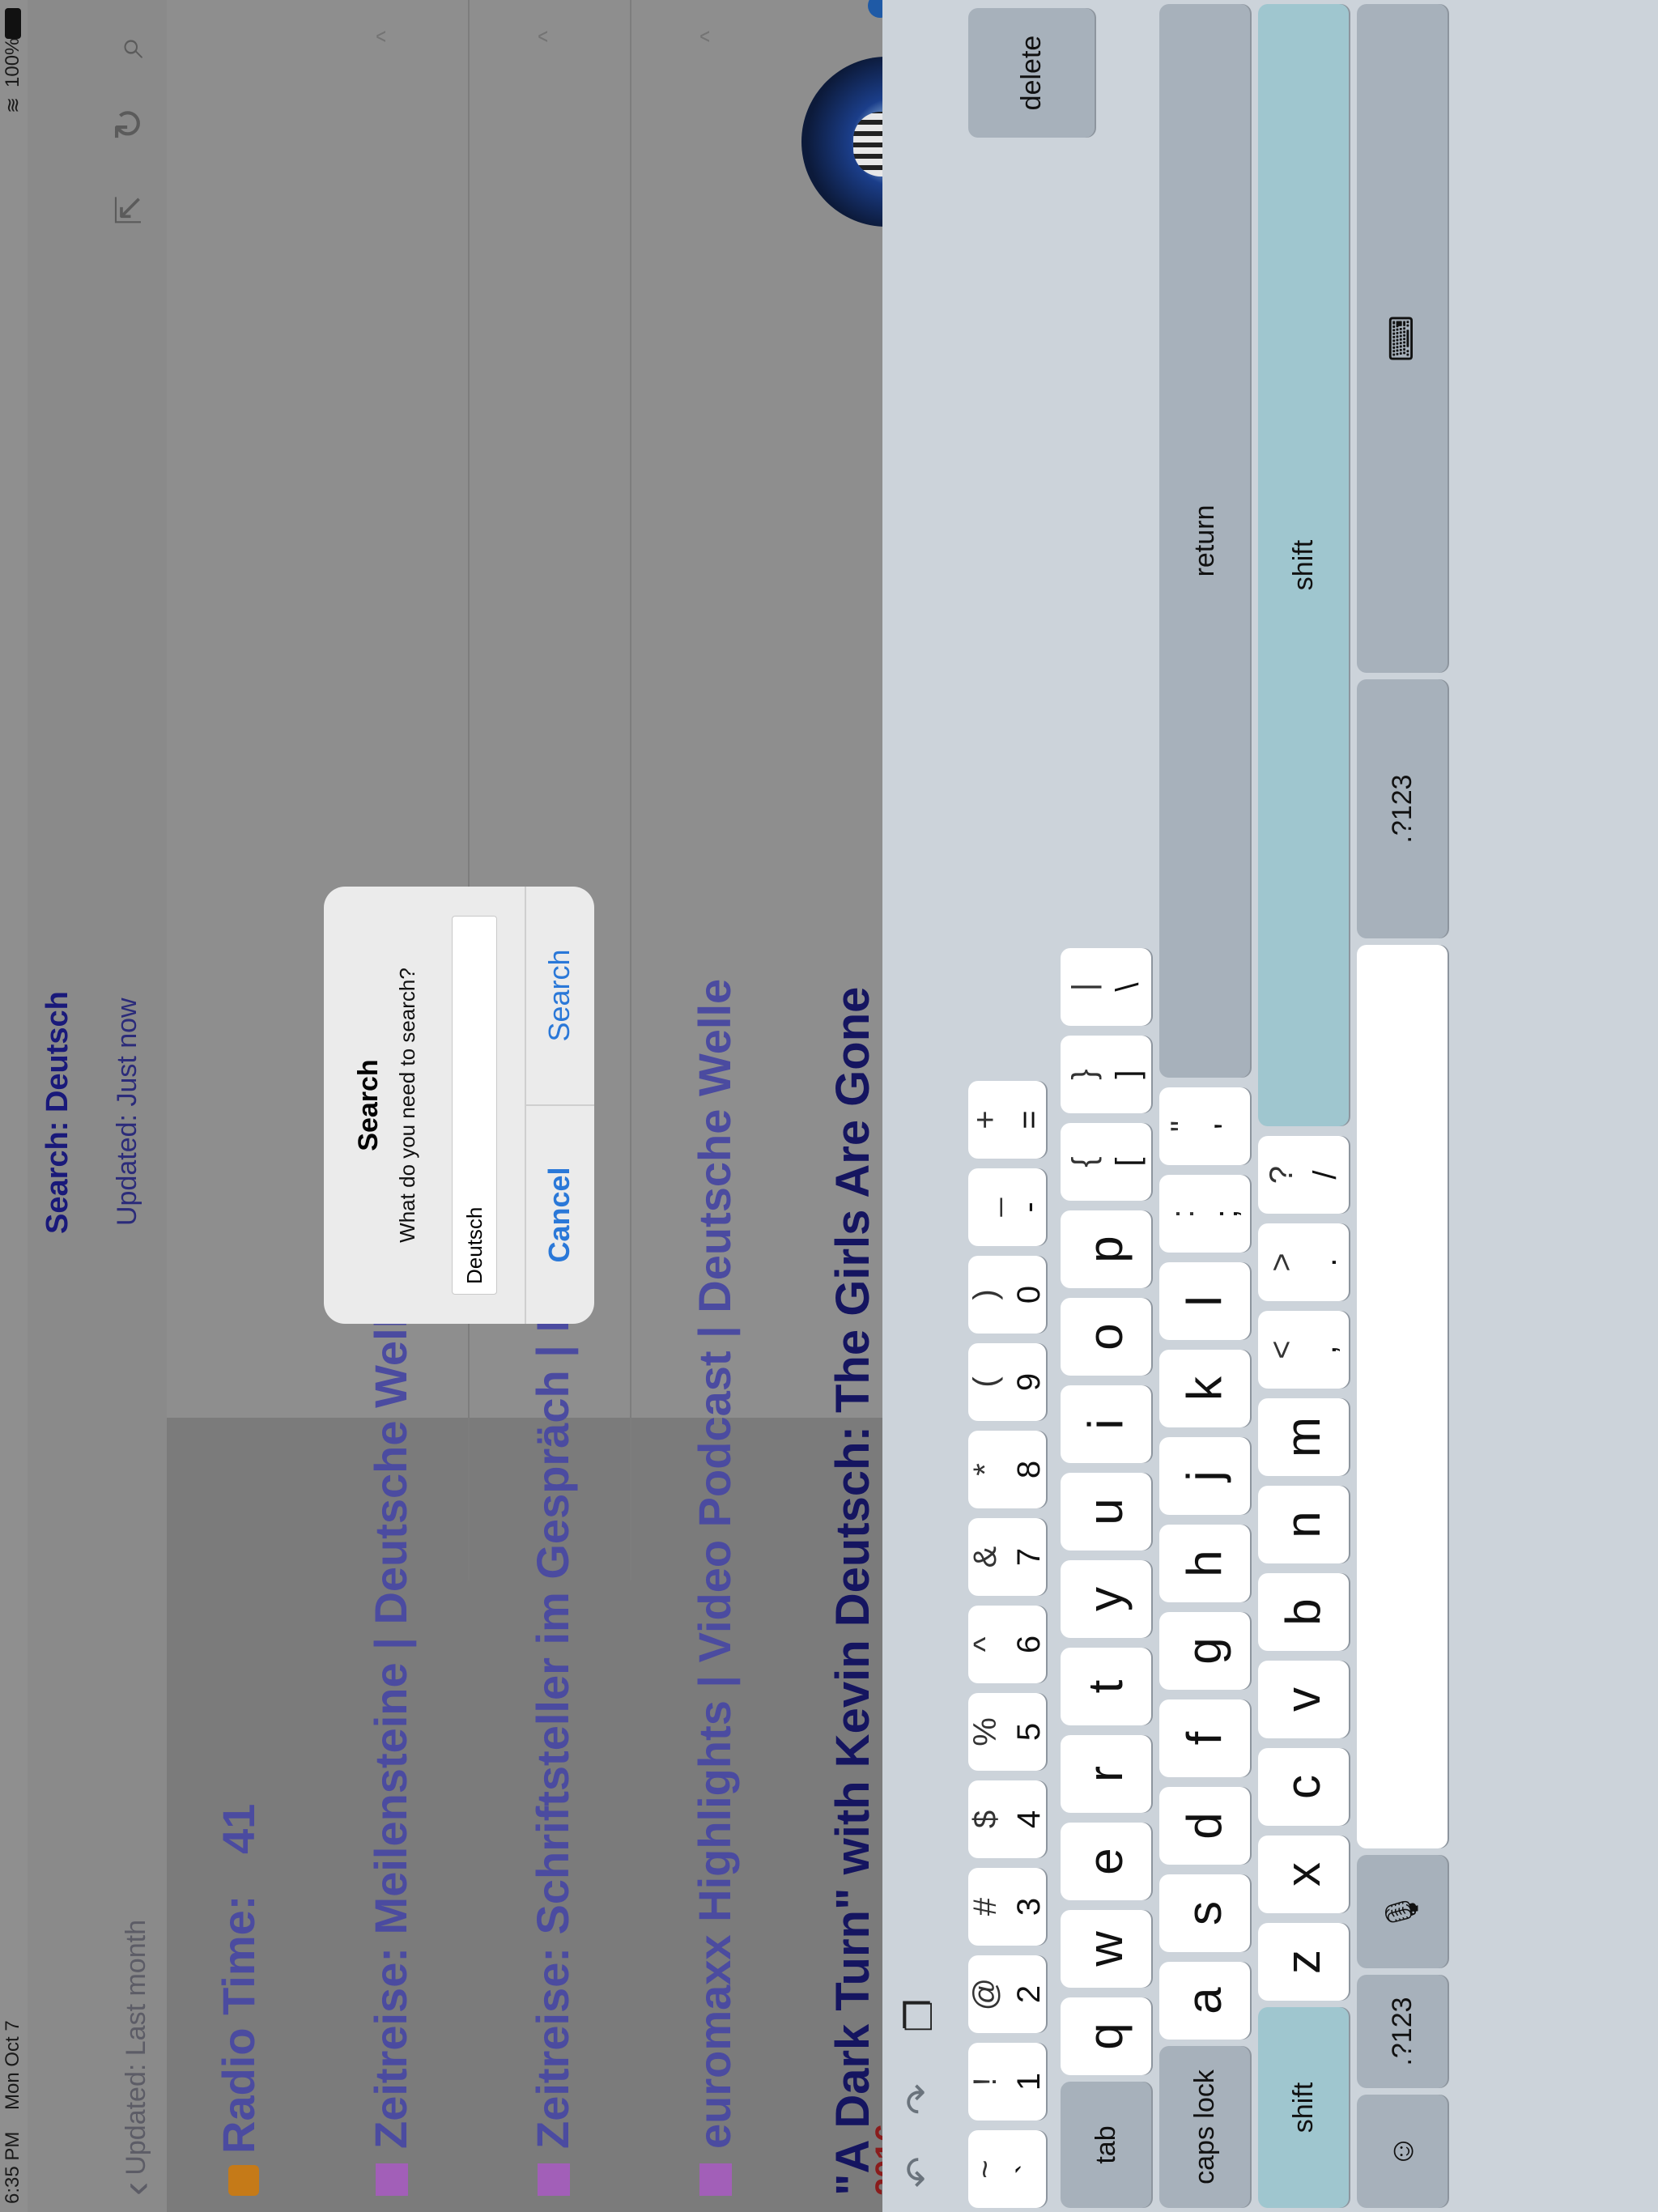 The image size is (1658, 2212). I want to click on key-punct: :;, so click(1204, 1214).